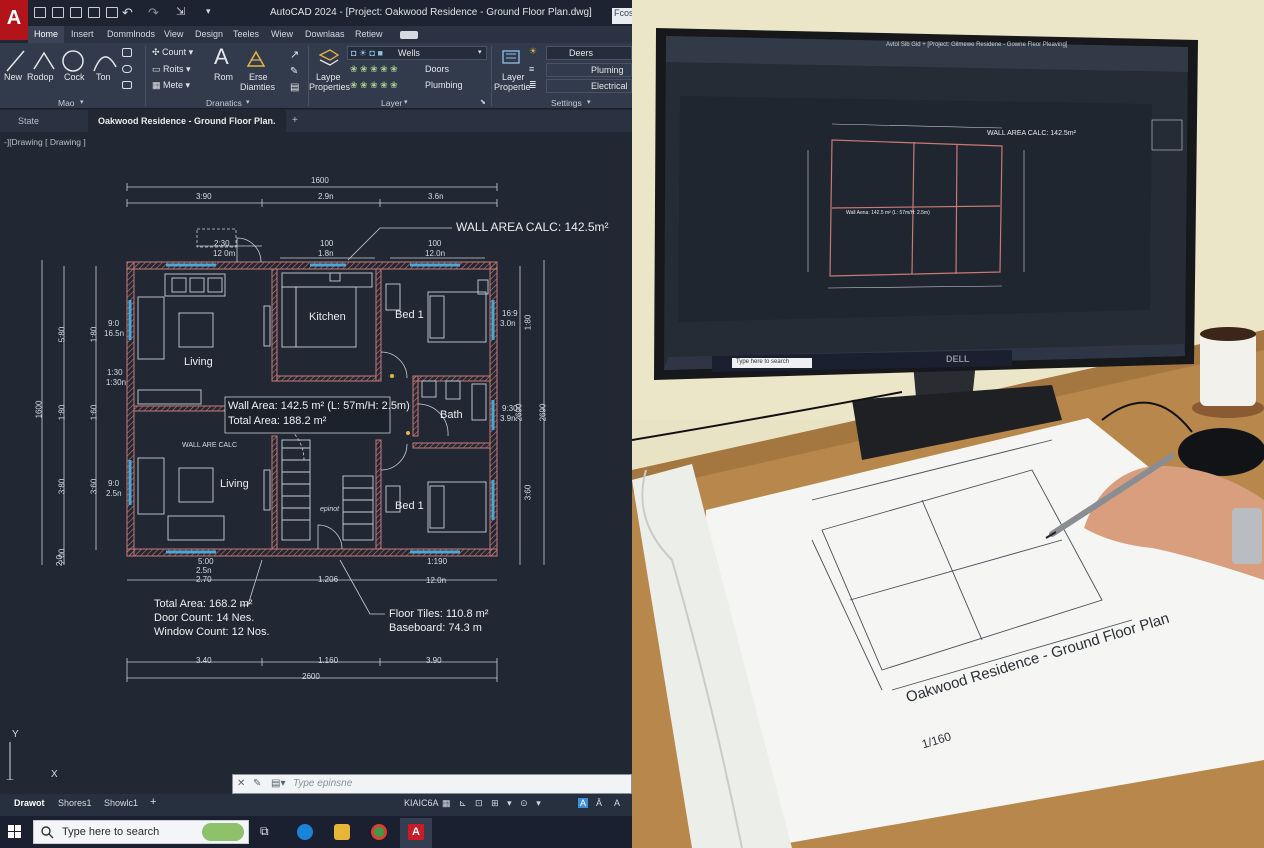 This screenshot has width=1264, height=848. What do you see at coordinates (1038, 658) in the screenshot?
I see `sheet-title: Oakwood Residence - Ground Floor Plan` at bounding box center [1038, 658].